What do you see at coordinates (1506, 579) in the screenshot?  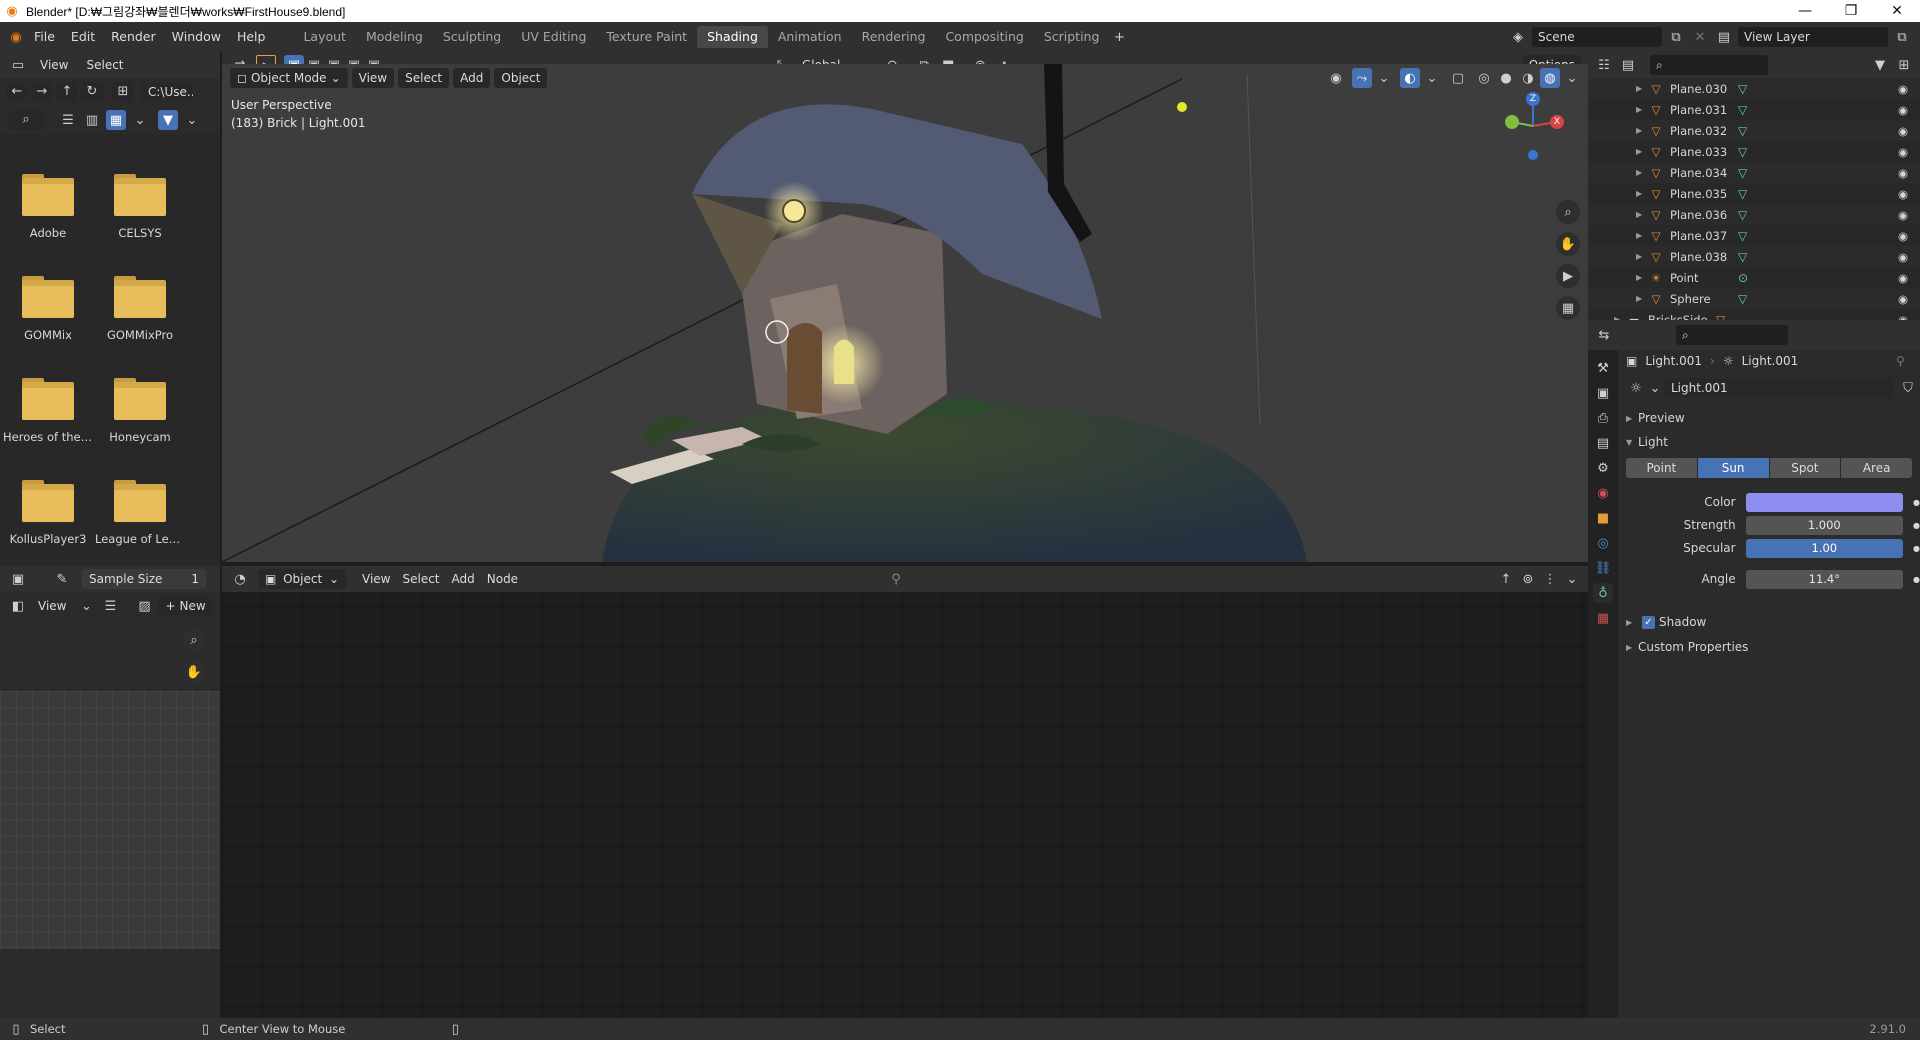 I see `parent-node-tree-icon: ↑` at bounding box center [1506, 579].